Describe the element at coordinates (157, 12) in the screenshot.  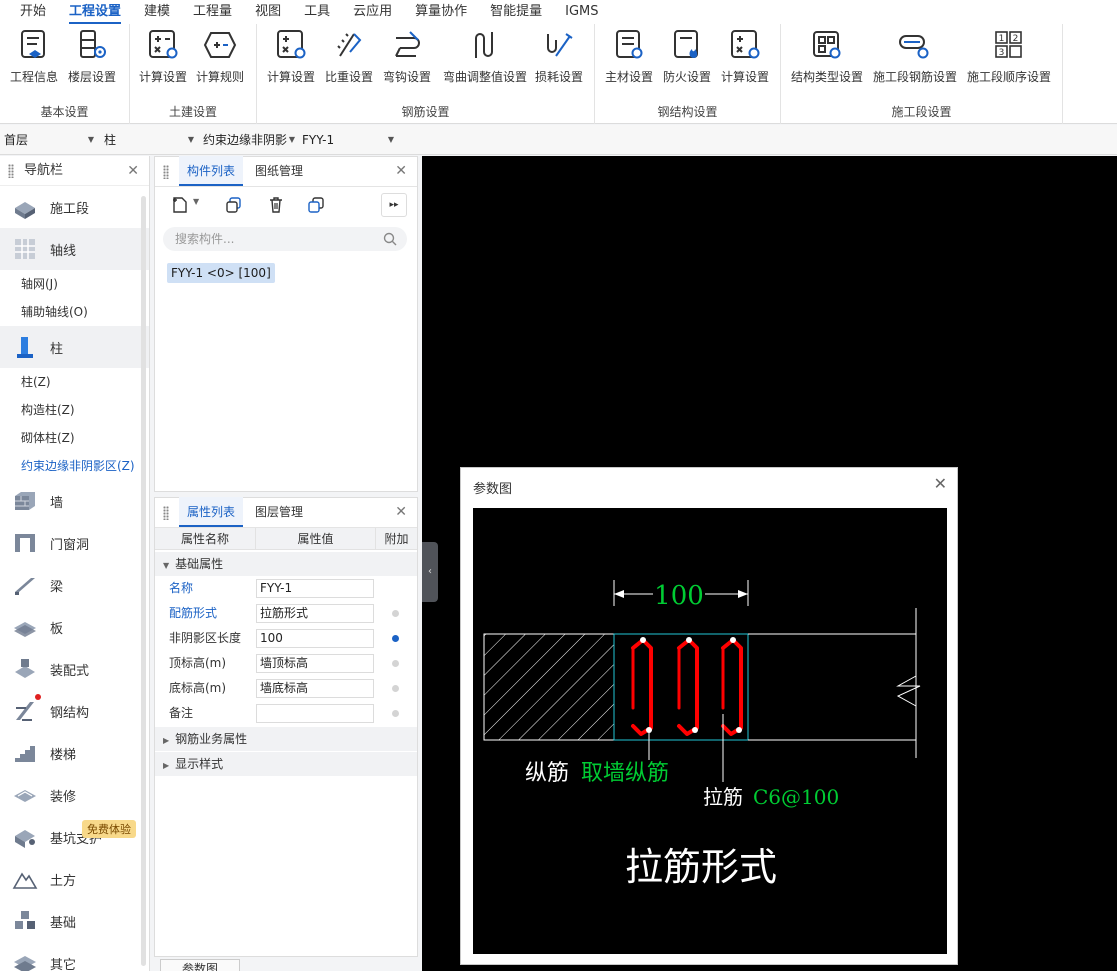
I see `menu-item-2: 建模` at that location.